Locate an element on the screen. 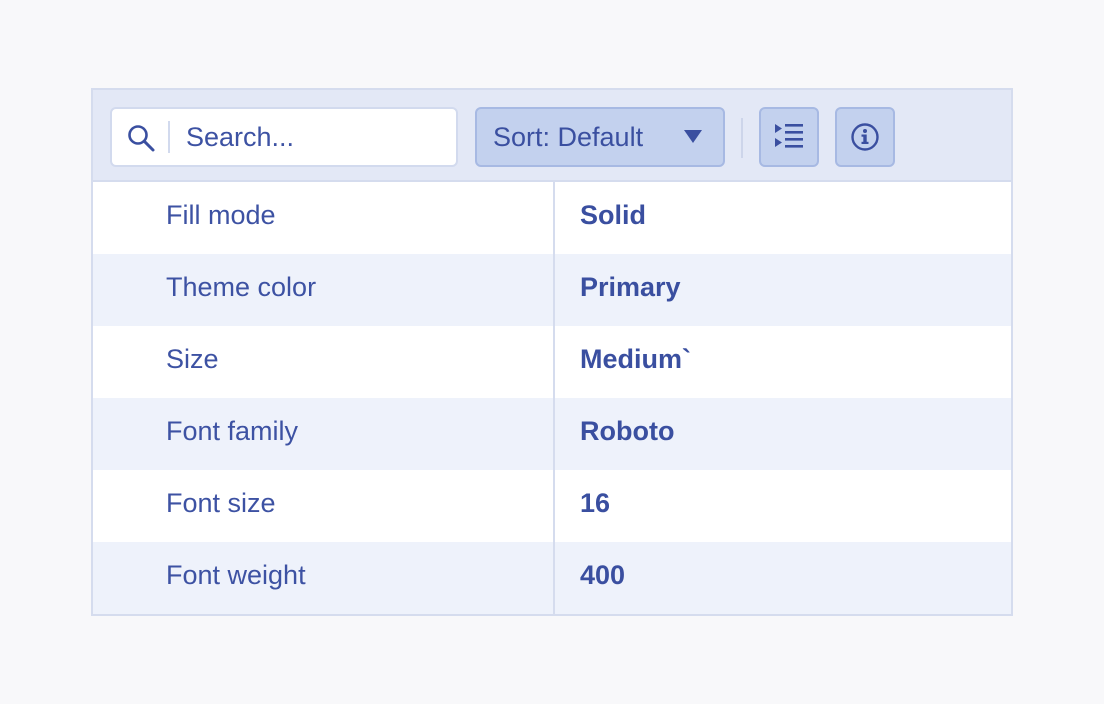 The width and height of the screenshot is (1104, 704). sort-dropdown: Sort: Default is located at coordinates (600, 137).